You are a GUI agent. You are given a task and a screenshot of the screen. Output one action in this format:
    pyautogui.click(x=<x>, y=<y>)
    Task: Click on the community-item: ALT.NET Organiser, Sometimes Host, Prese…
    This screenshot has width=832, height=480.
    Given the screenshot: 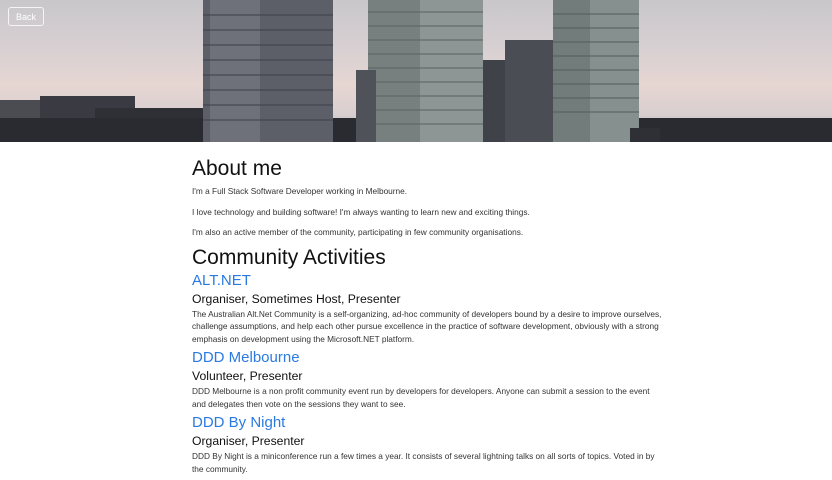 What is the action you would take?
    pyautogui.click(x=427, y=308)
    